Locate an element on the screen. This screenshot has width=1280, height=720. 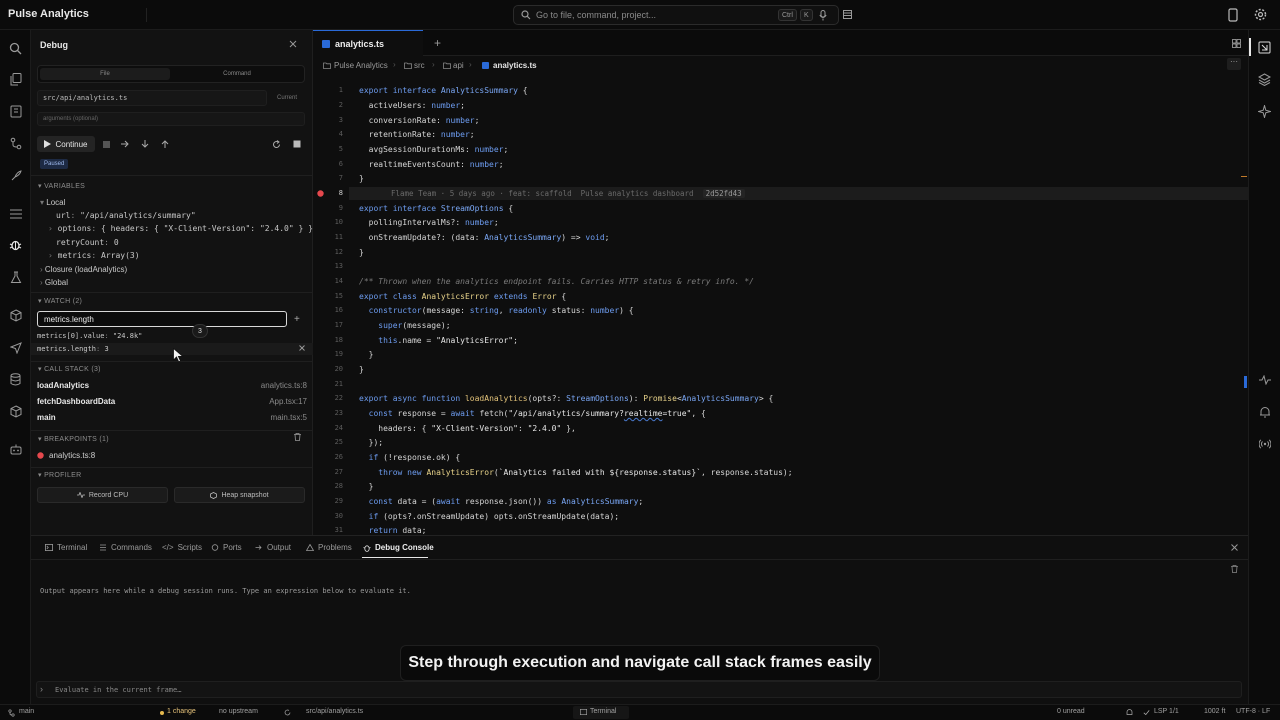
line-number: 4 is located at coordinates (328, 134).